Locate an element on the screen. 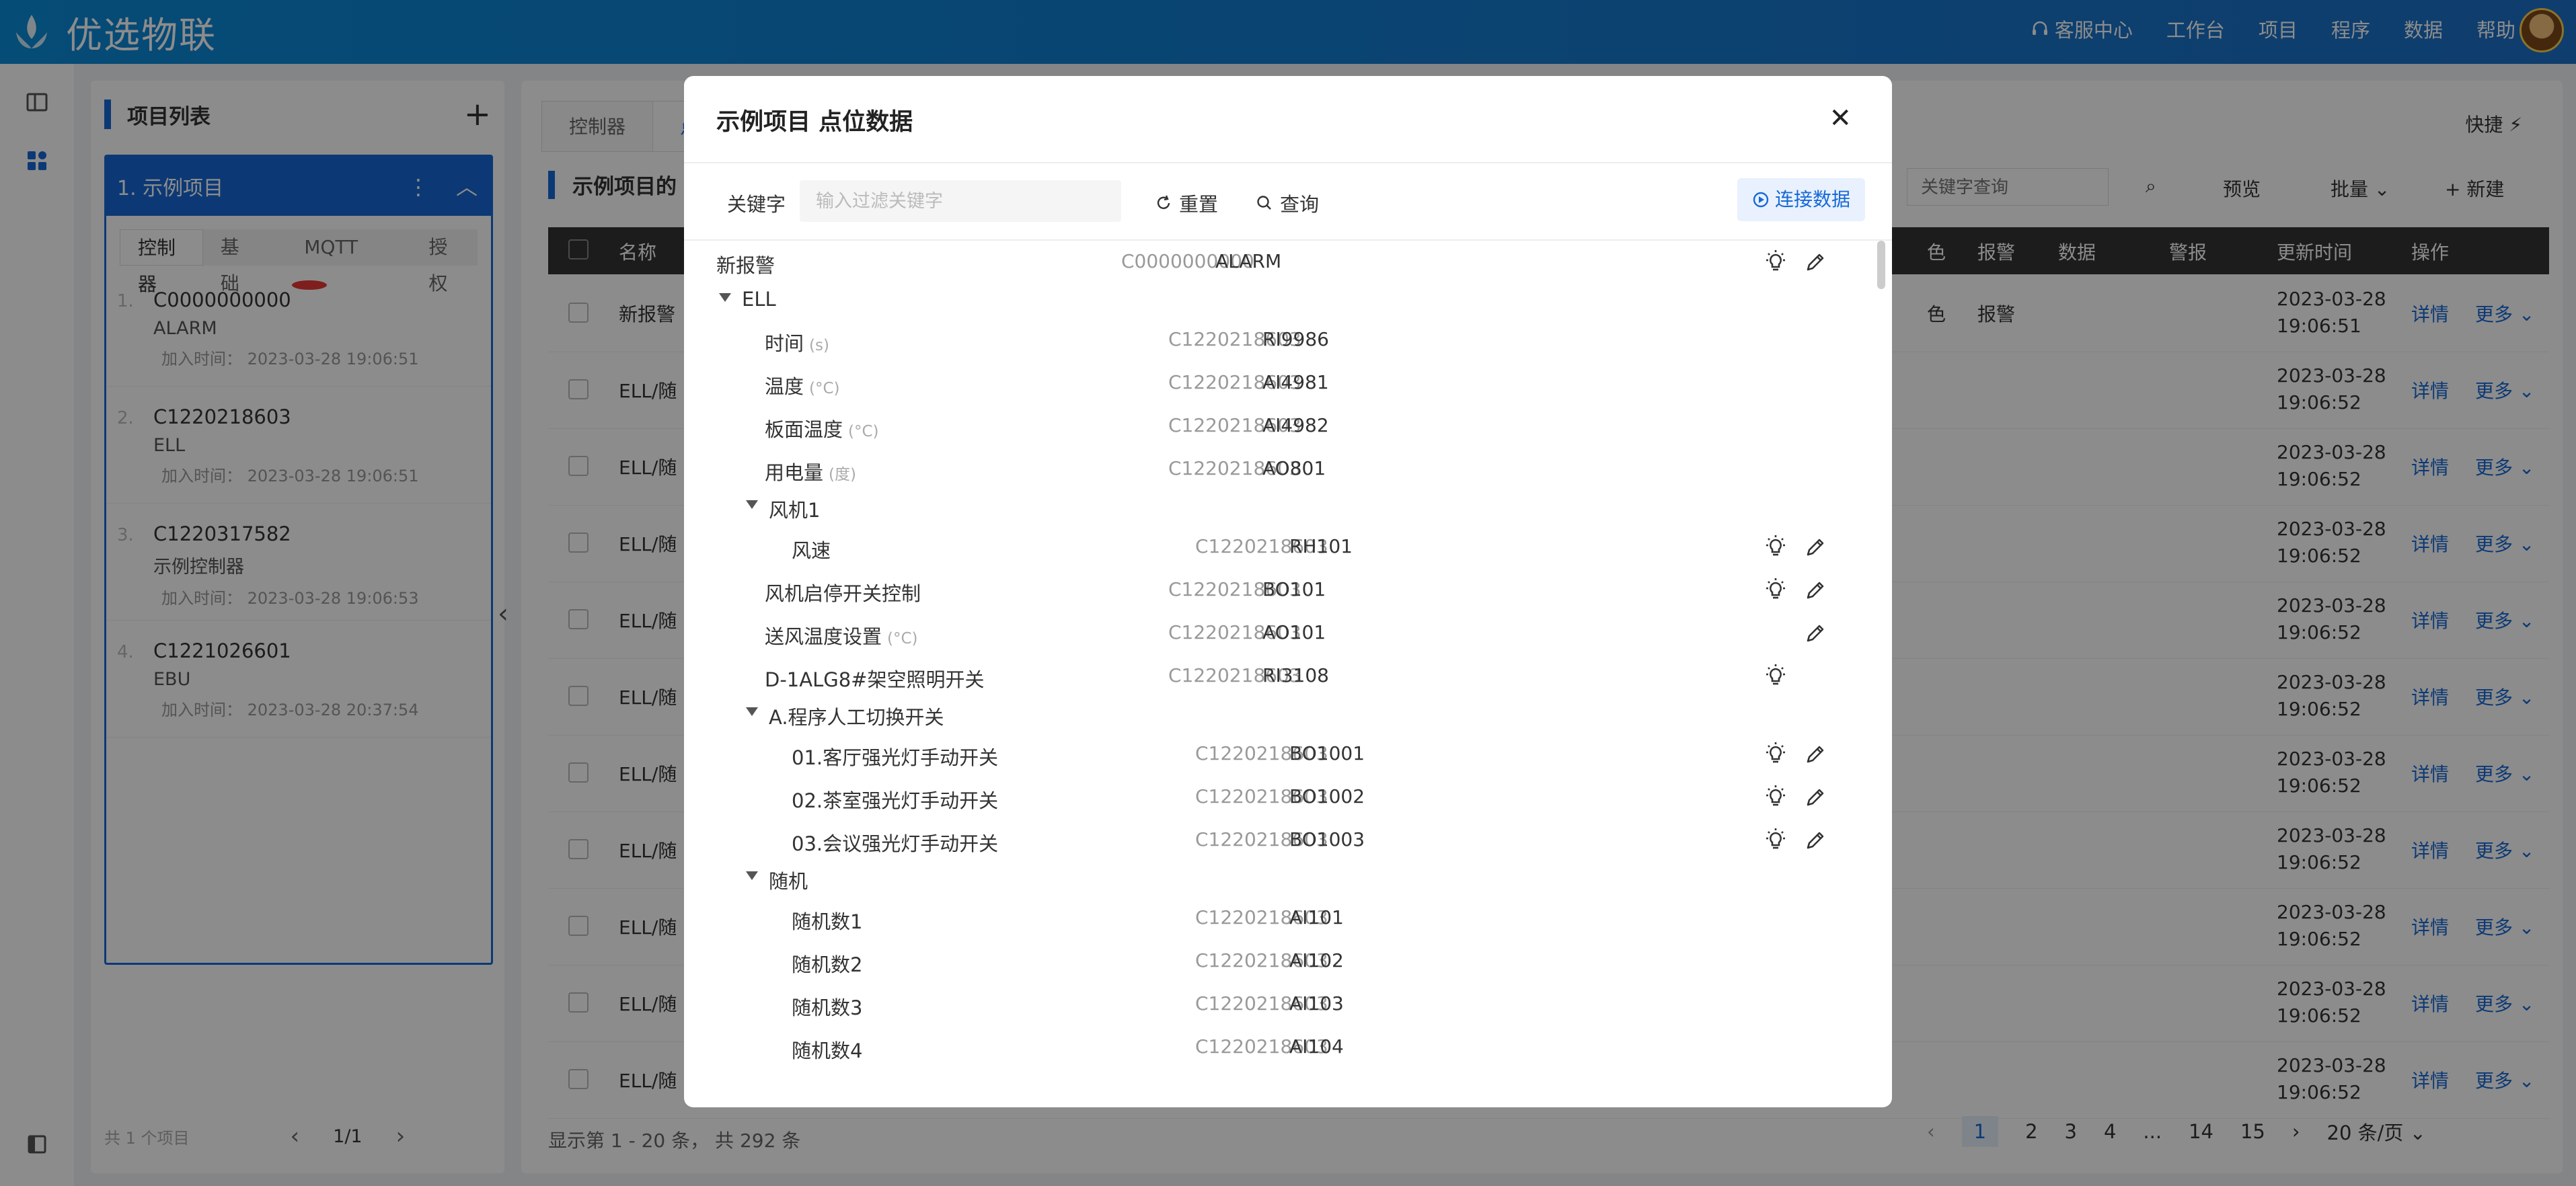 The width and height of the screenshot is (2576, 1186). point-name: 03.会议强光灯手动开关 is located at coordinates (895, 844).